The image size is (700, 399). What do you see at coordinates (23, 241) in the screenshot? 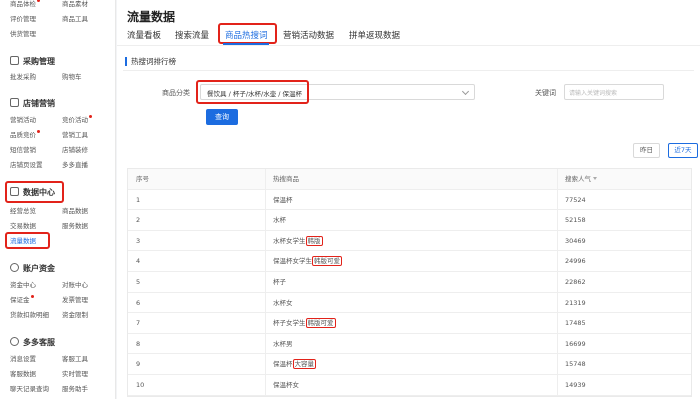
I see `sidebar-item-traffic-data: 流量数据` at bounding box center [23, 241].